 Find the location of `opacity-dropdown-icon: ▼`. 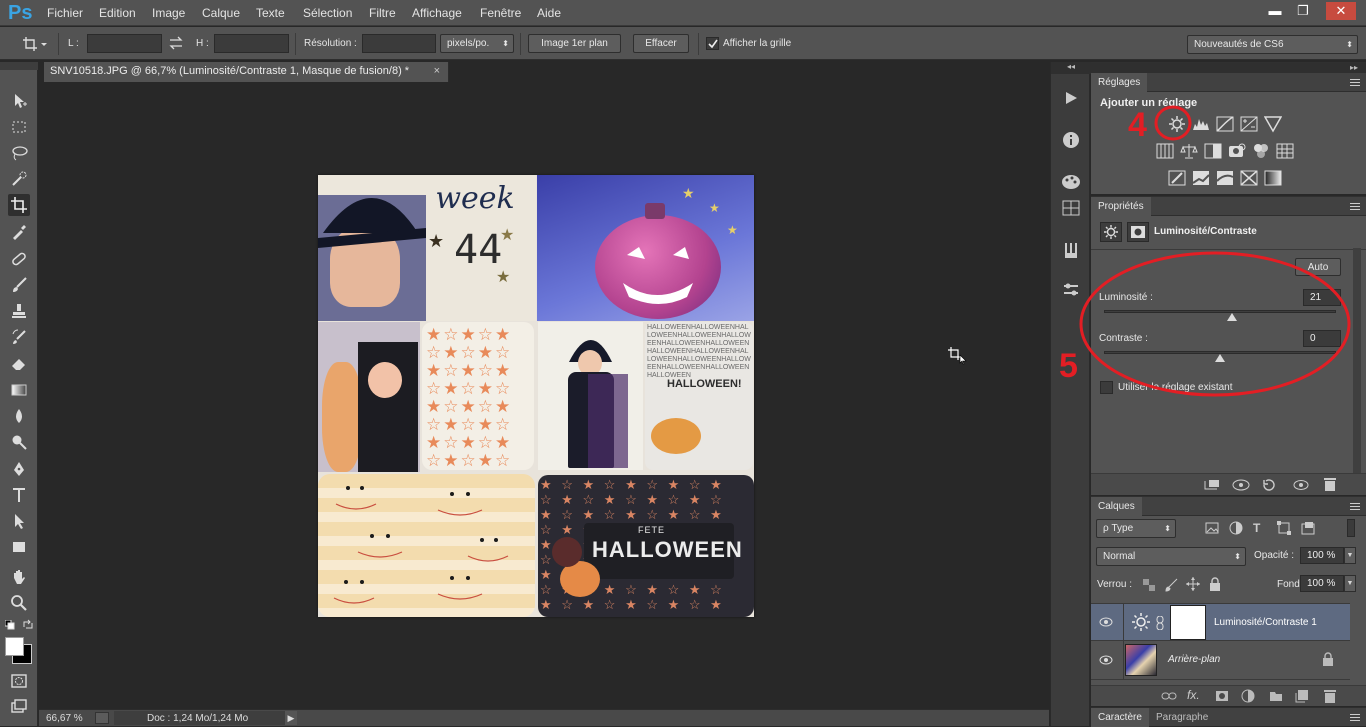

opacity-dropdown-icon: ▼ is located at coordinates (1350, 555).